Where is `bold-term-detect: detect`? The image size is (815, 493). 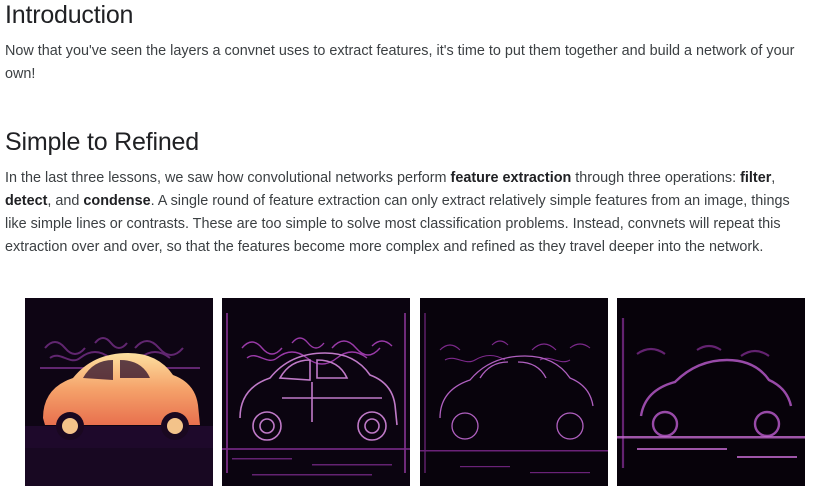
bold-term-detect: detect is located at coordinates (26, 201).